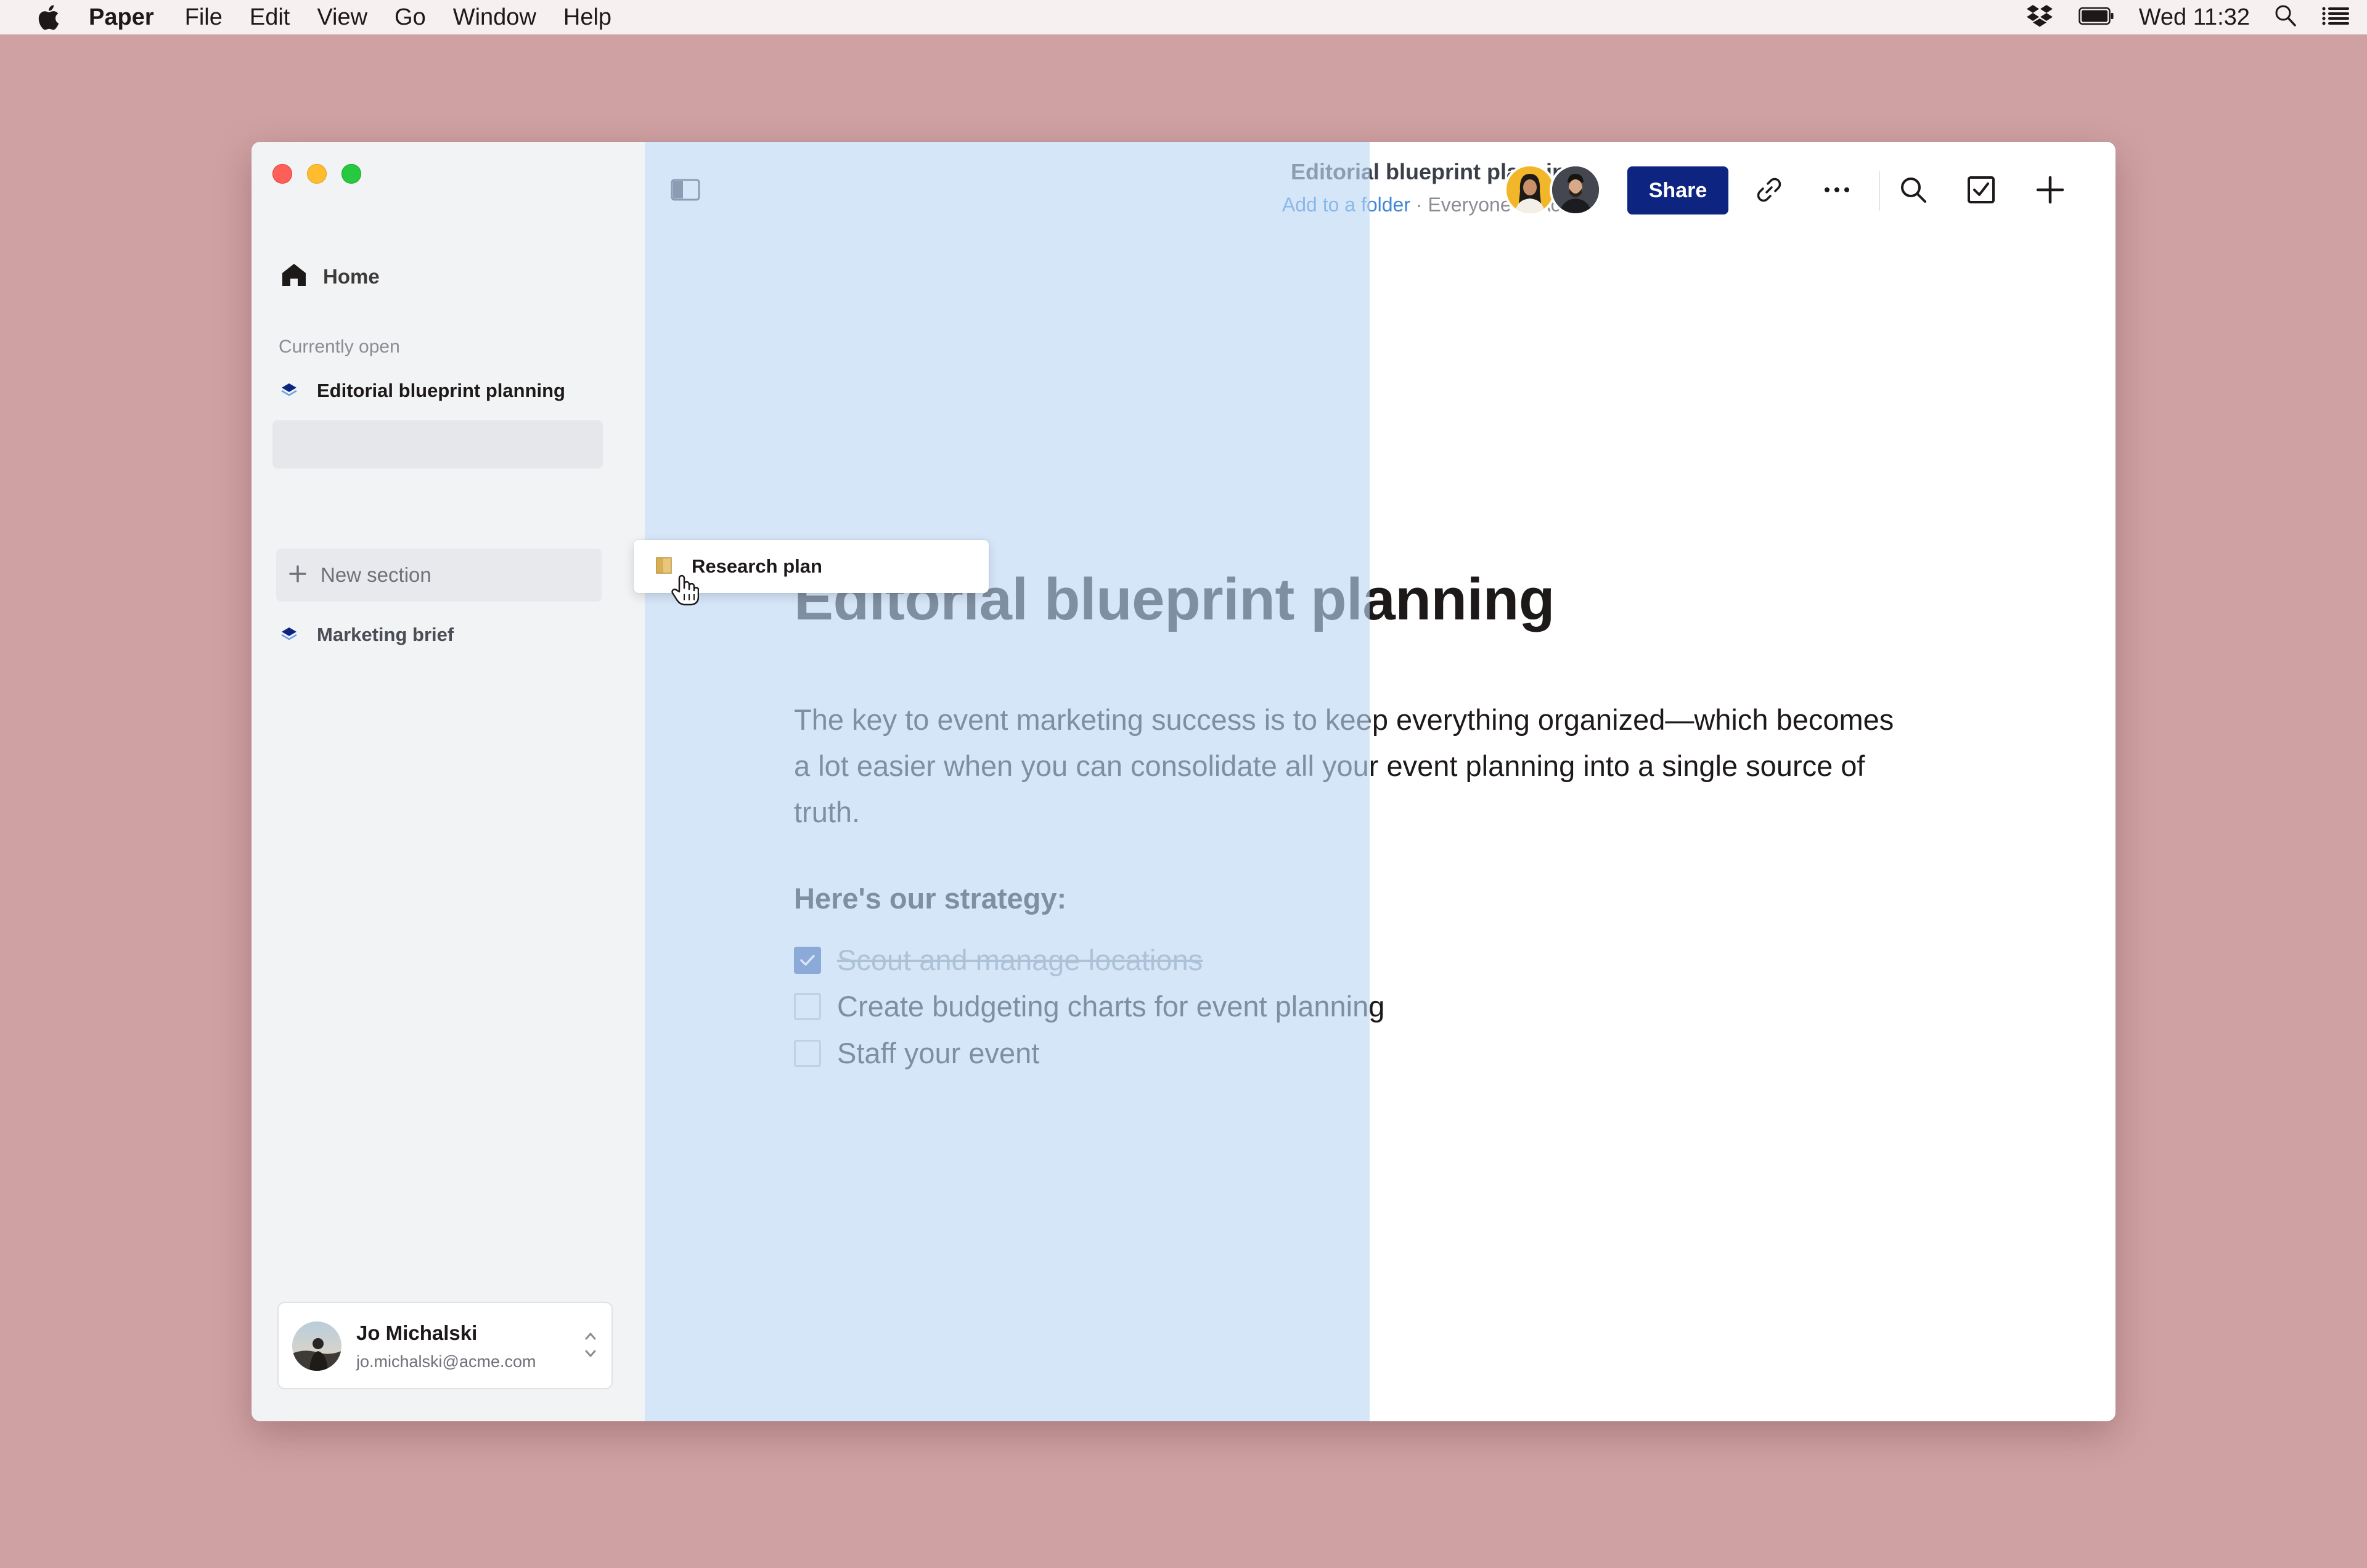  What do you see at coordinates (1020, 960) in the screenshot?
I see `task-label: Scout and manage locations` at bounding box center [1020, 960].